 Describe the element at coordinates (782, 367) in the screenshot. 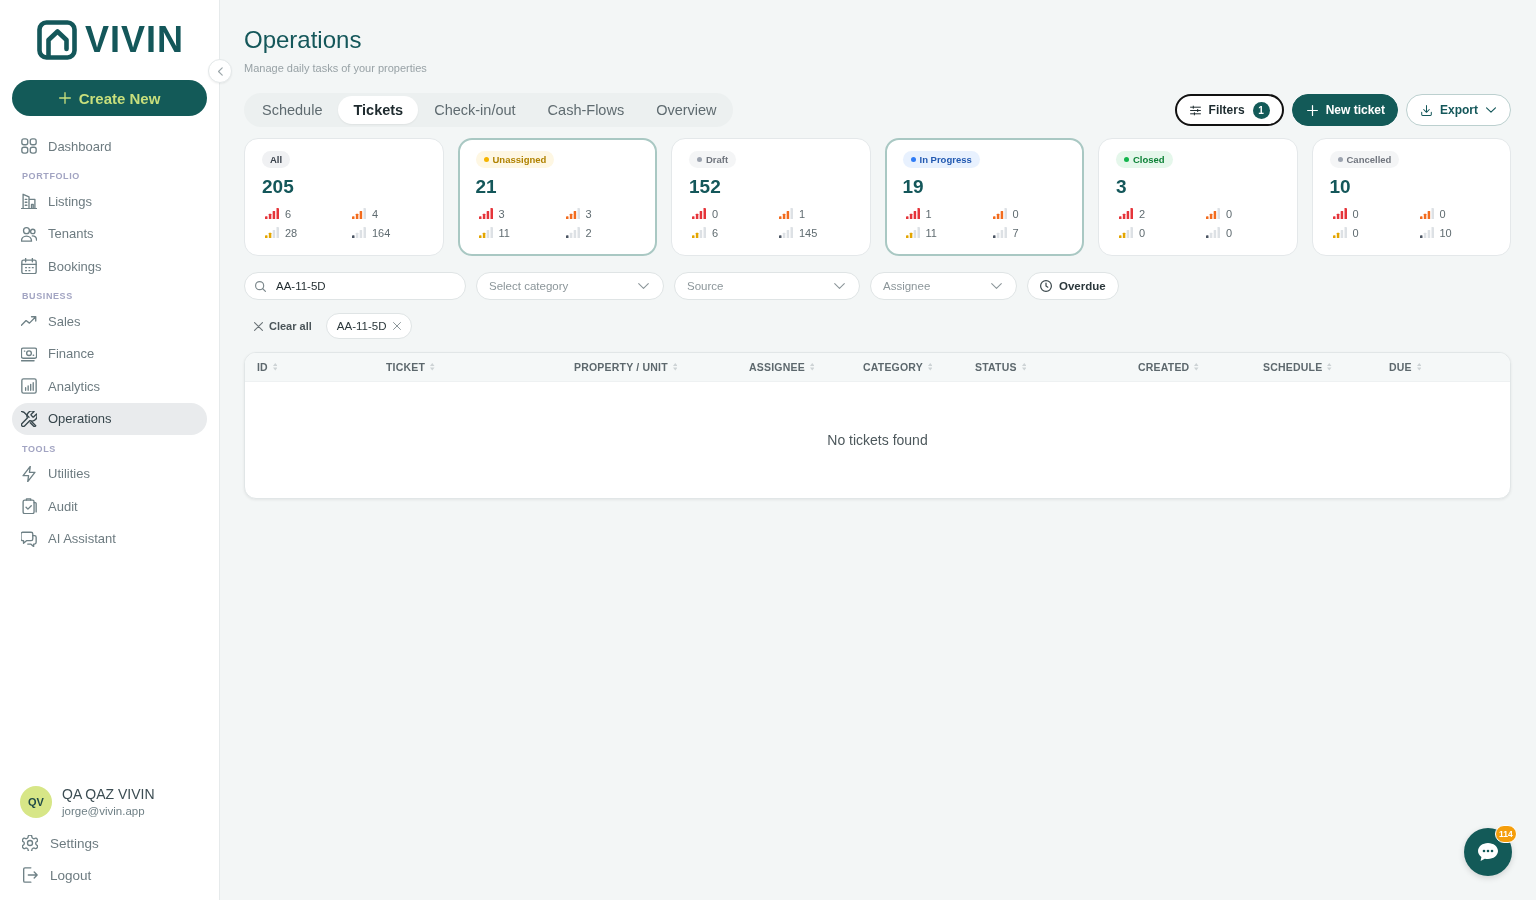

I see `column-header: ASSIGNEE` at that location.